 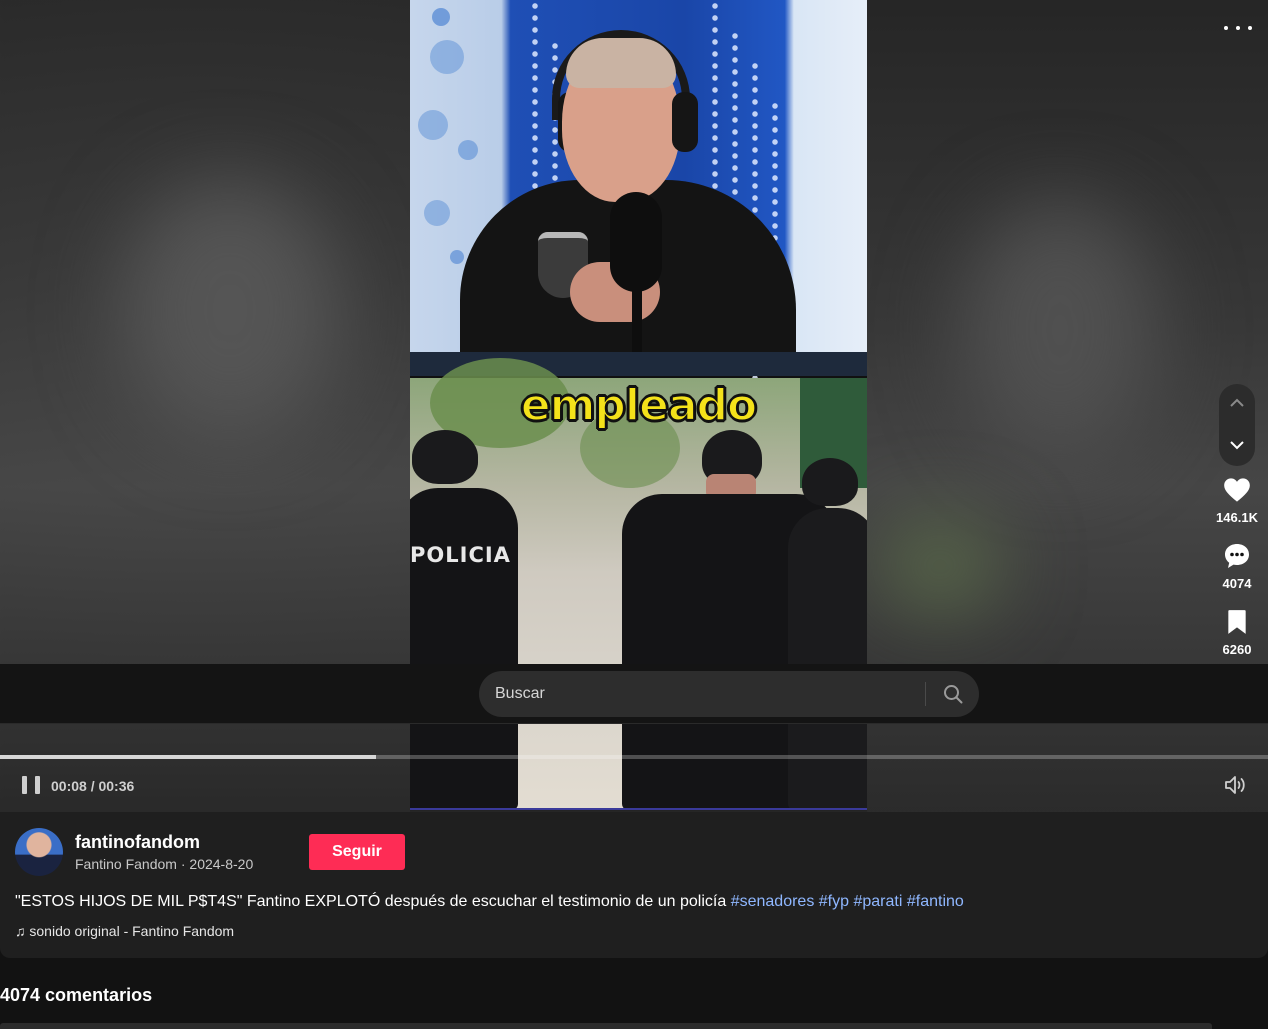 What do you see at coordinates (621, 63) in the screenshot?
I see `host-hair` at bounding box center [621, 63].